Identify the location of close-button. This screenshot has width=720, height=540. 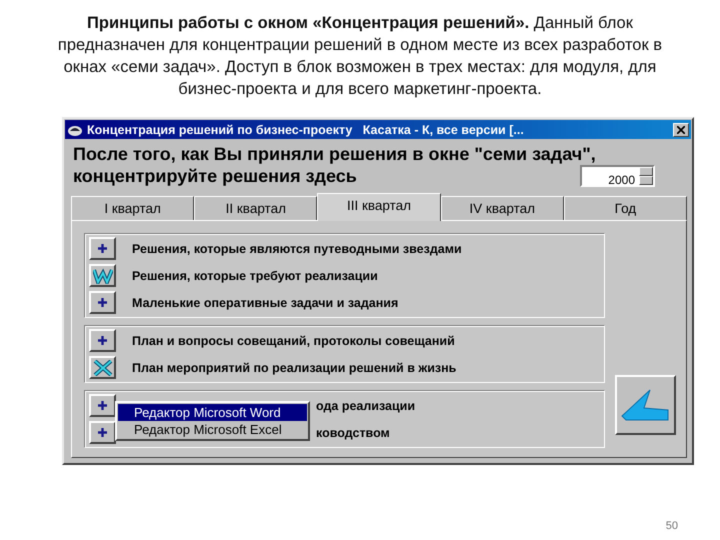
(681, 129).